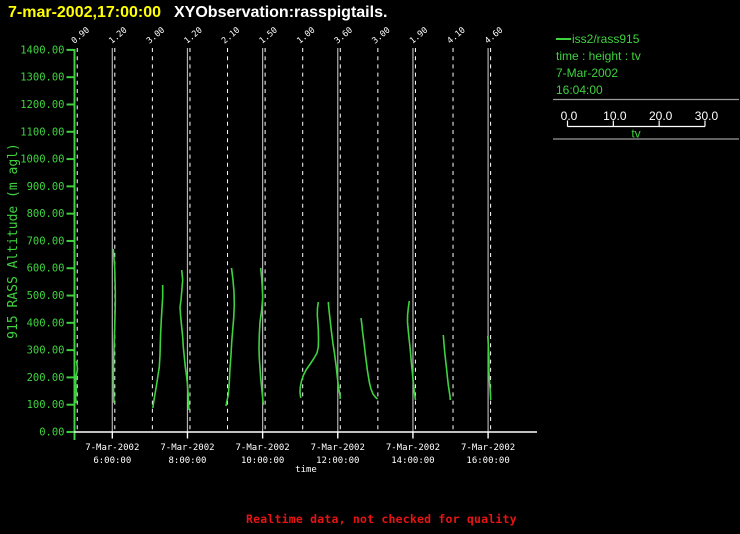  What do you see at coordinates (84, 12) in the screenshot?
I see `title-datetime: 7-mar-2002,17:00:00` at bounding box center [84, 12].